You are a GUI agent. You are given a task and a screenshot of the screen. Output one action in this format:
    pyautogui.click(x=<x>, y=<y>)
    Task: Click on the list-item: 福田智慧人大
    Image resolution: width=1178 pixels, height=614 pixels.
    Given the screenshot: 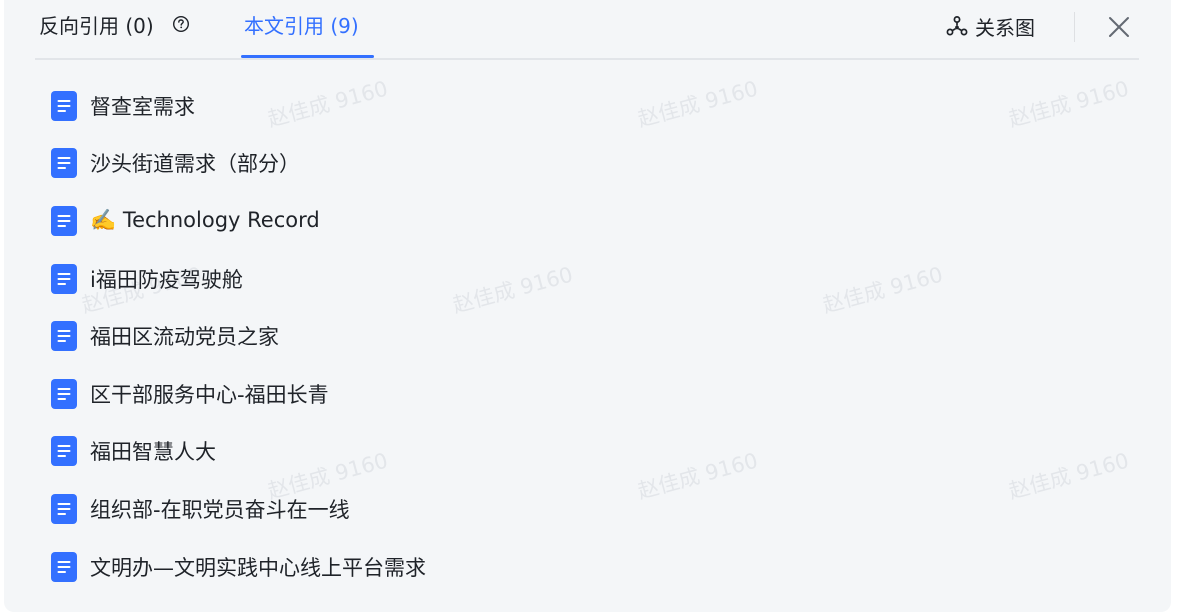 What is the action you would take?
    pyautogui.click(x=587, y=452)
    